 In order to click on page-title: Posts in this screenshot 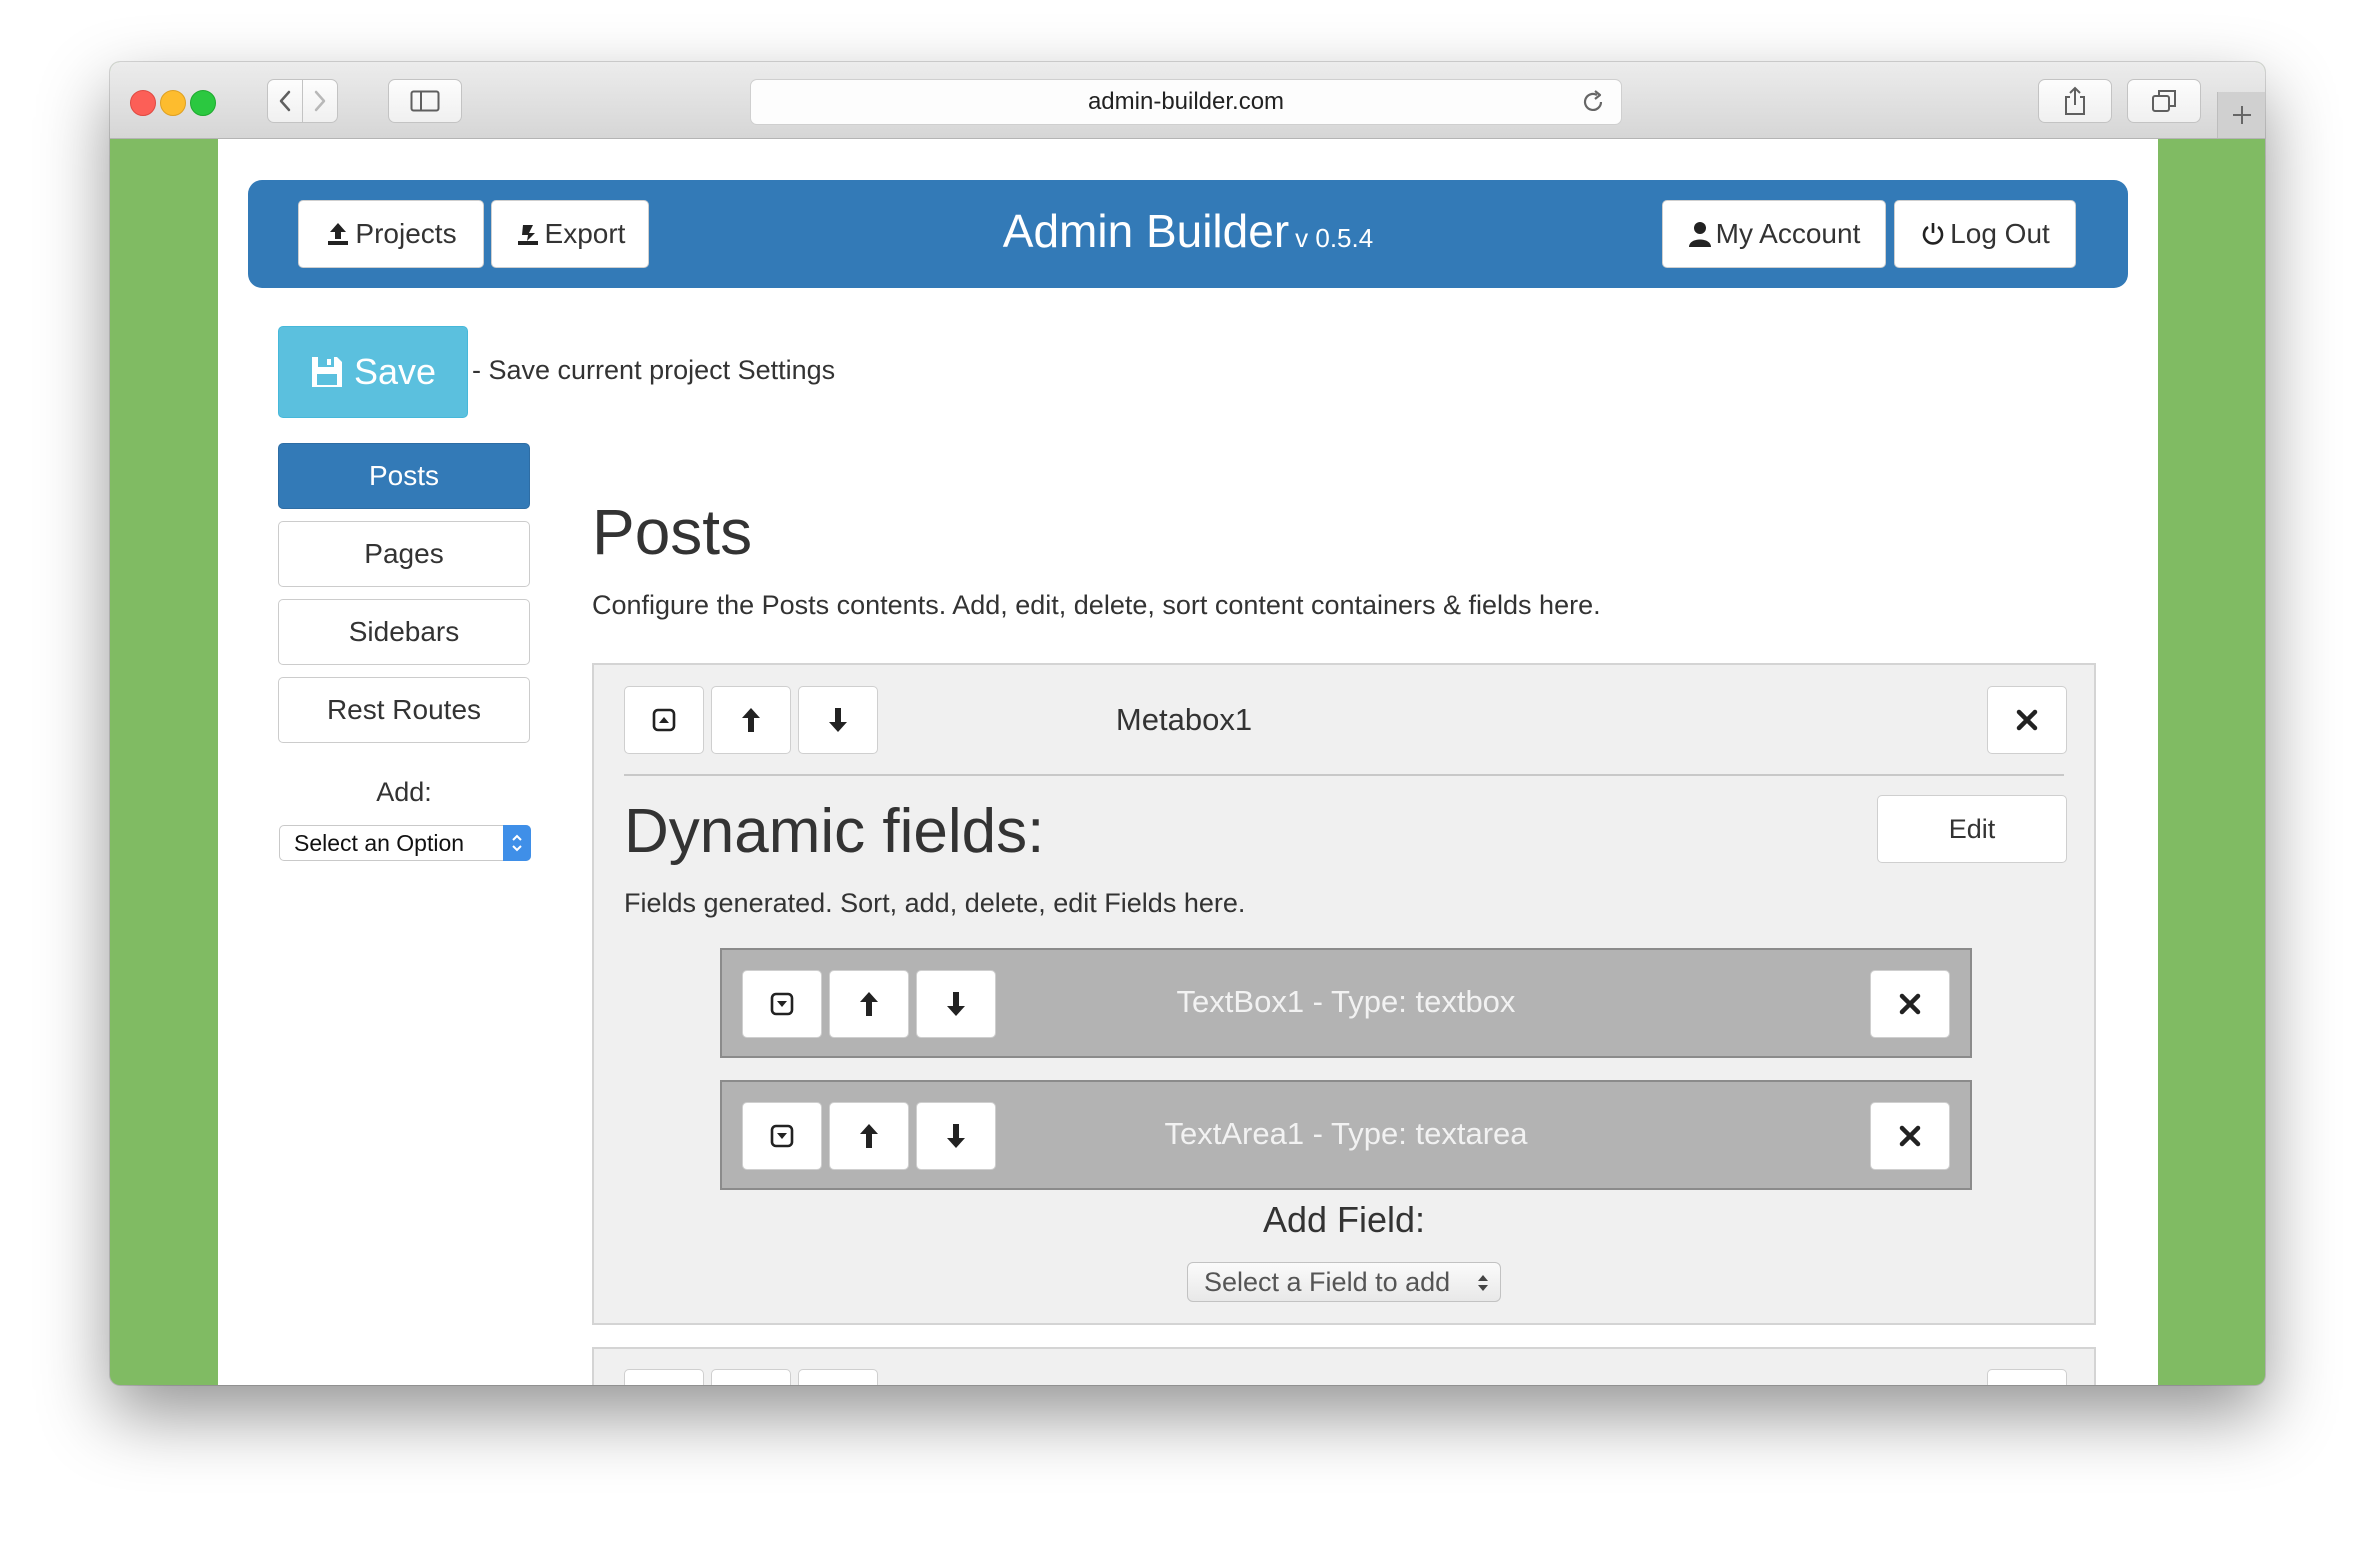, I will do `click(672, 532)`.